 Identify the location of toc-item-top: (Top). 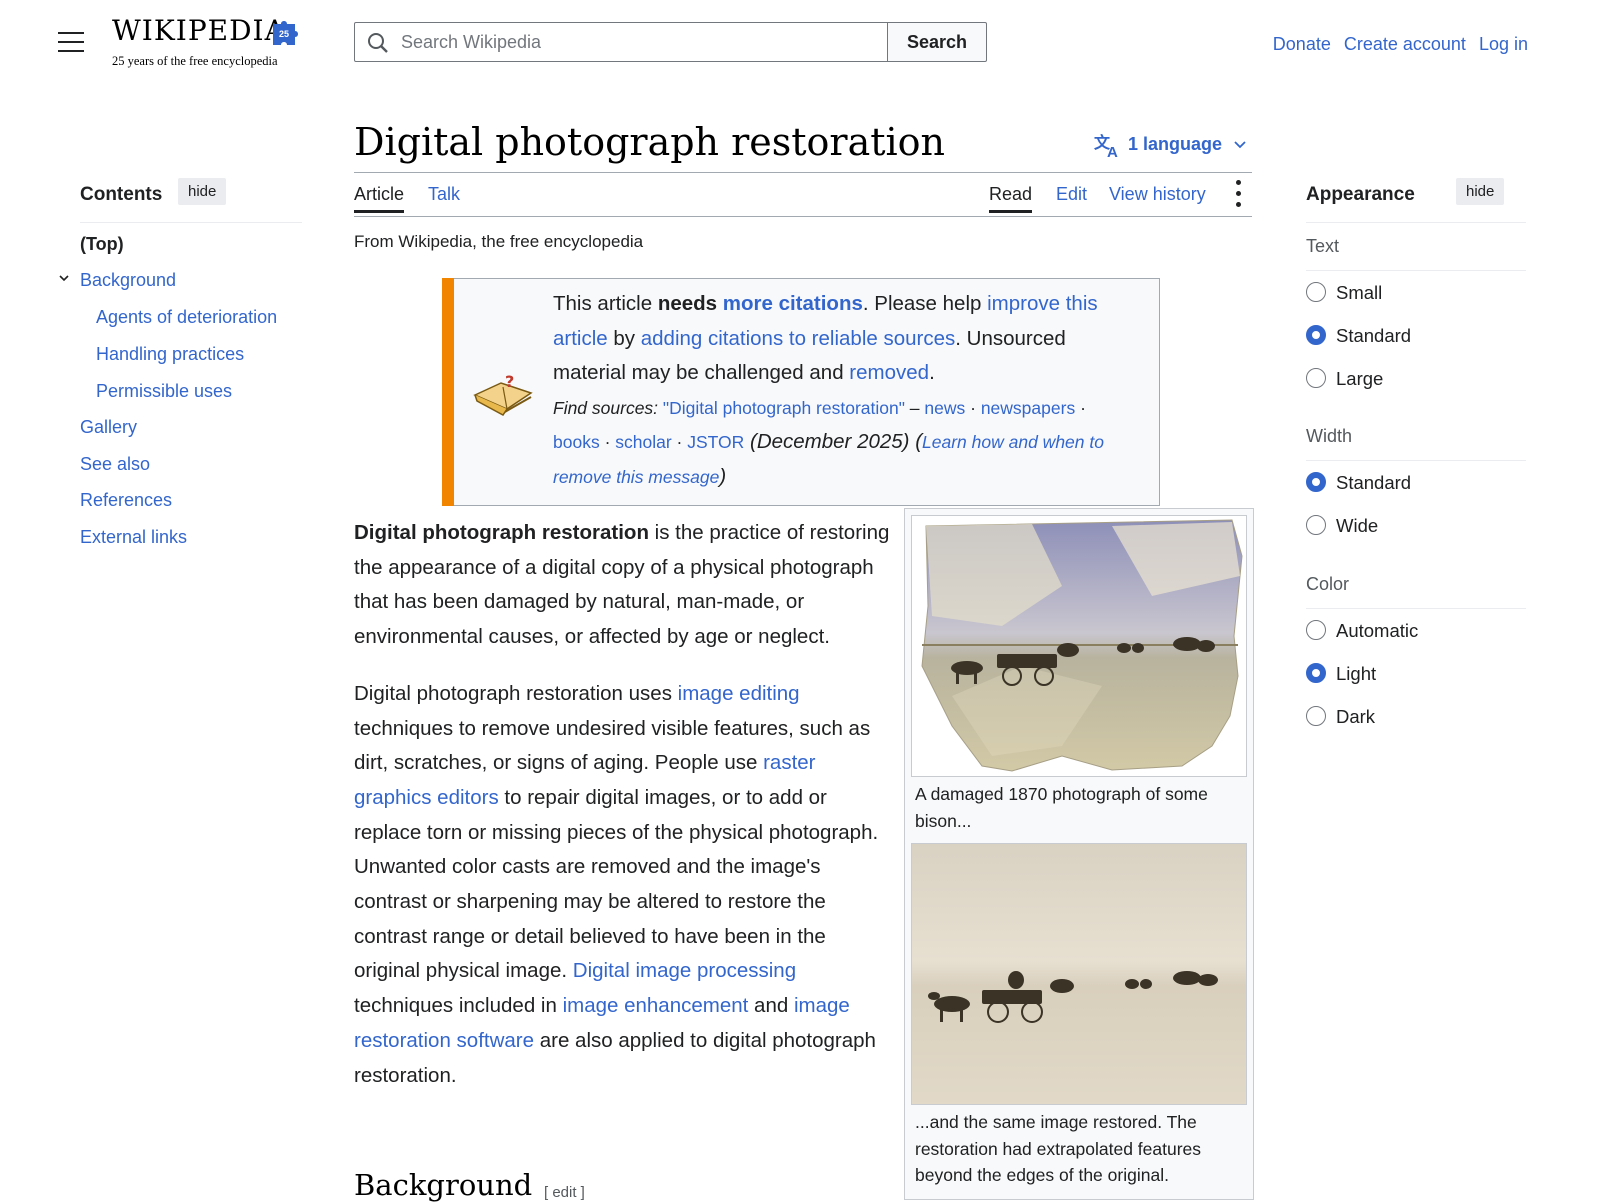
(102, 244).